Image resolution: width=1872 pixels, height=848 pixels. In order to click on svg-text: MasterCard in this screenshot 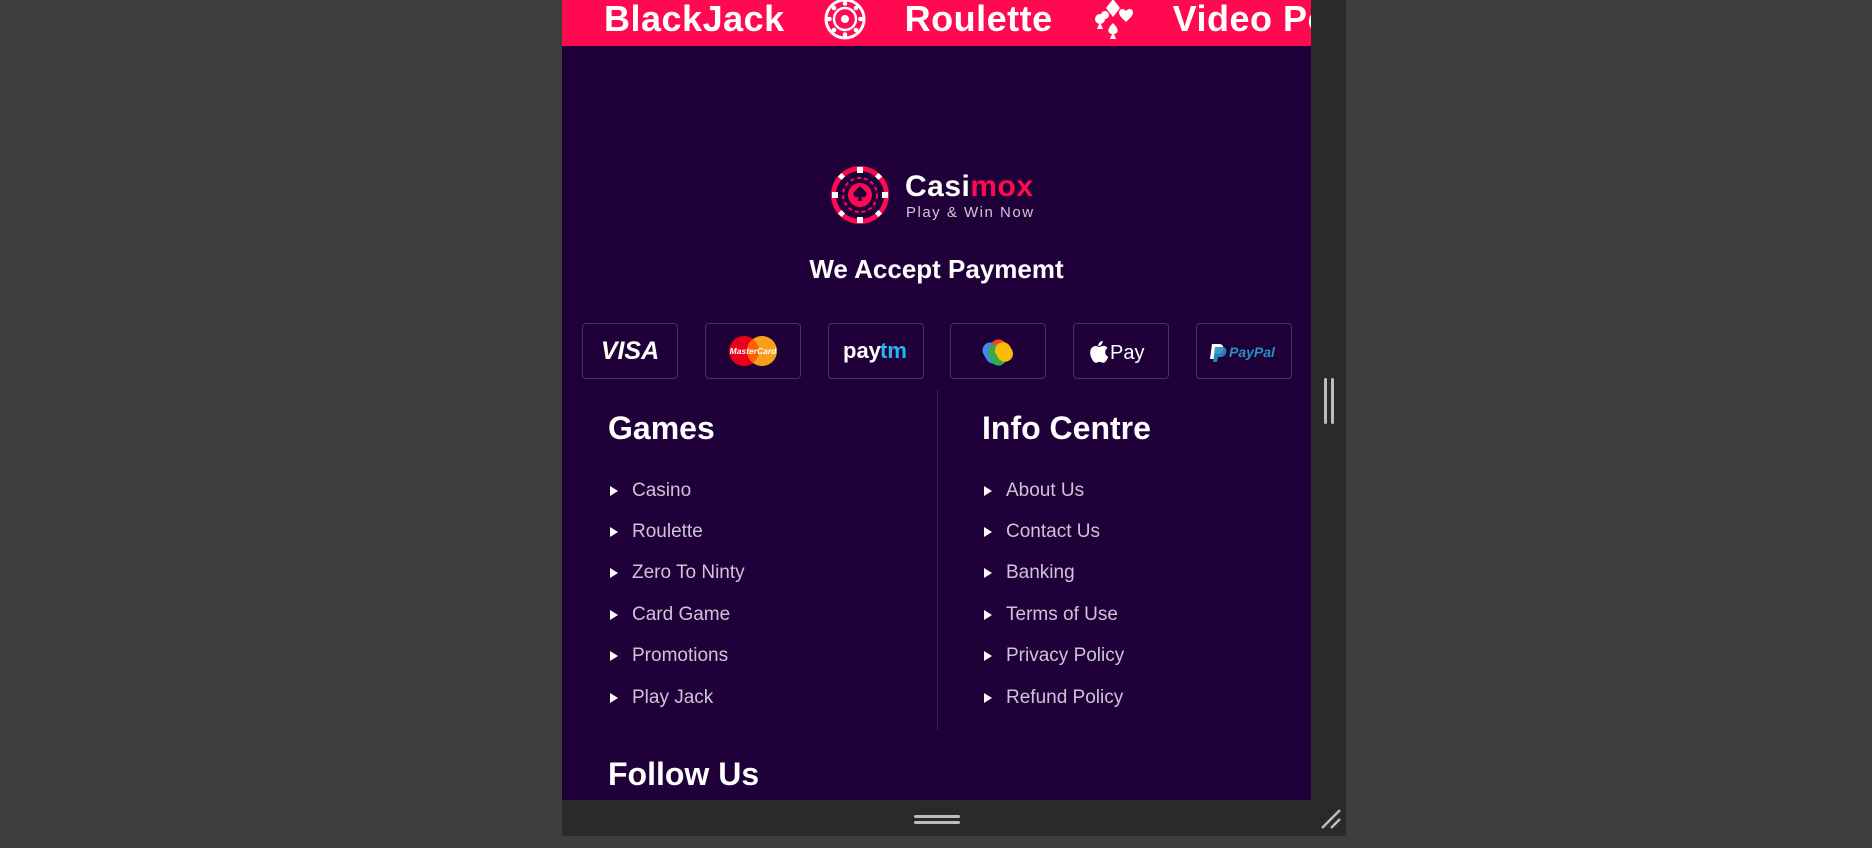, I will do `click(754, 351)`.